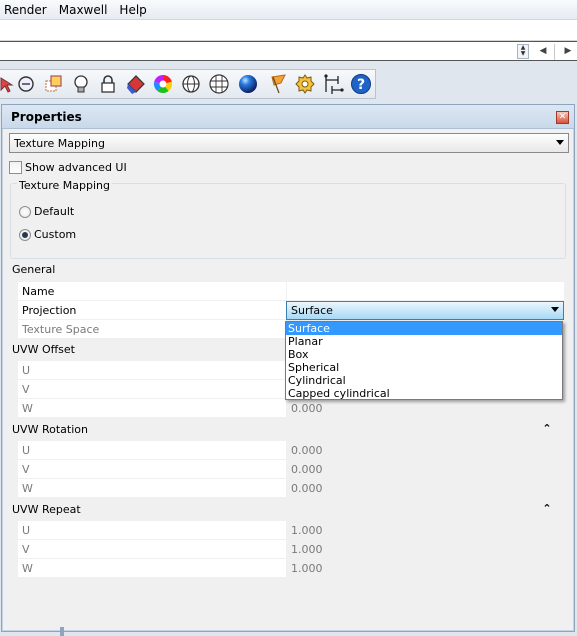 This screenshot has height=636, width=577. What do you see at coordinates (307, 568) in the screenshot?
I see `repeat-w-value: 1.000` at bounding box center [307, 568].